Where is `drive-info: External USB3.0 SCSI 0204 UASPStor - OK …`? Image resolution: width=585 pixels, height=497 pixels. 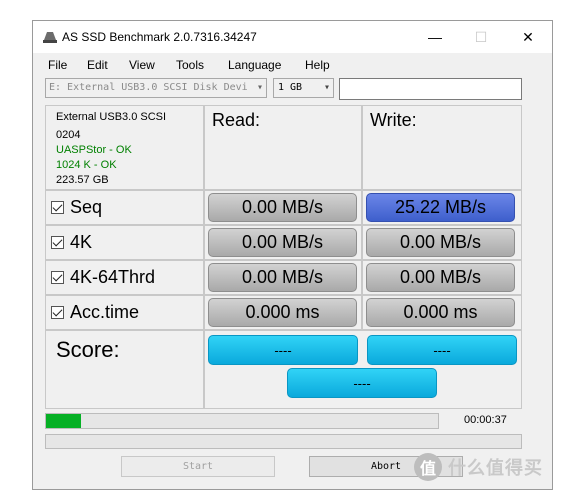
drive-info: External USB3.0 SCSI 0204 UASPStor - OK … is located at coordinates (124, 147).